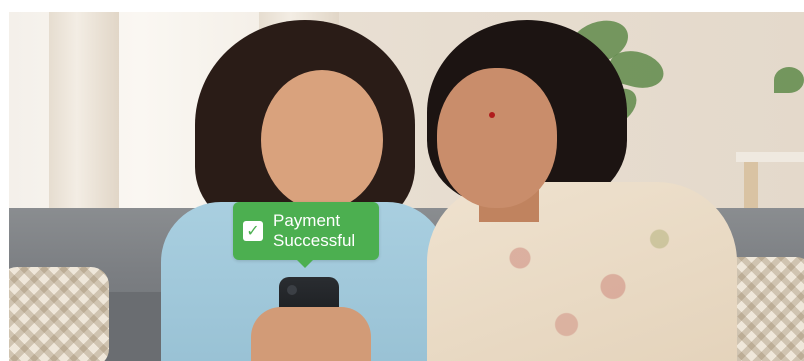 The image size is (804, 361). What do you see at coordinates (311, 334) in the screenshot?
I see `hands` at bounding box center [311, 334].